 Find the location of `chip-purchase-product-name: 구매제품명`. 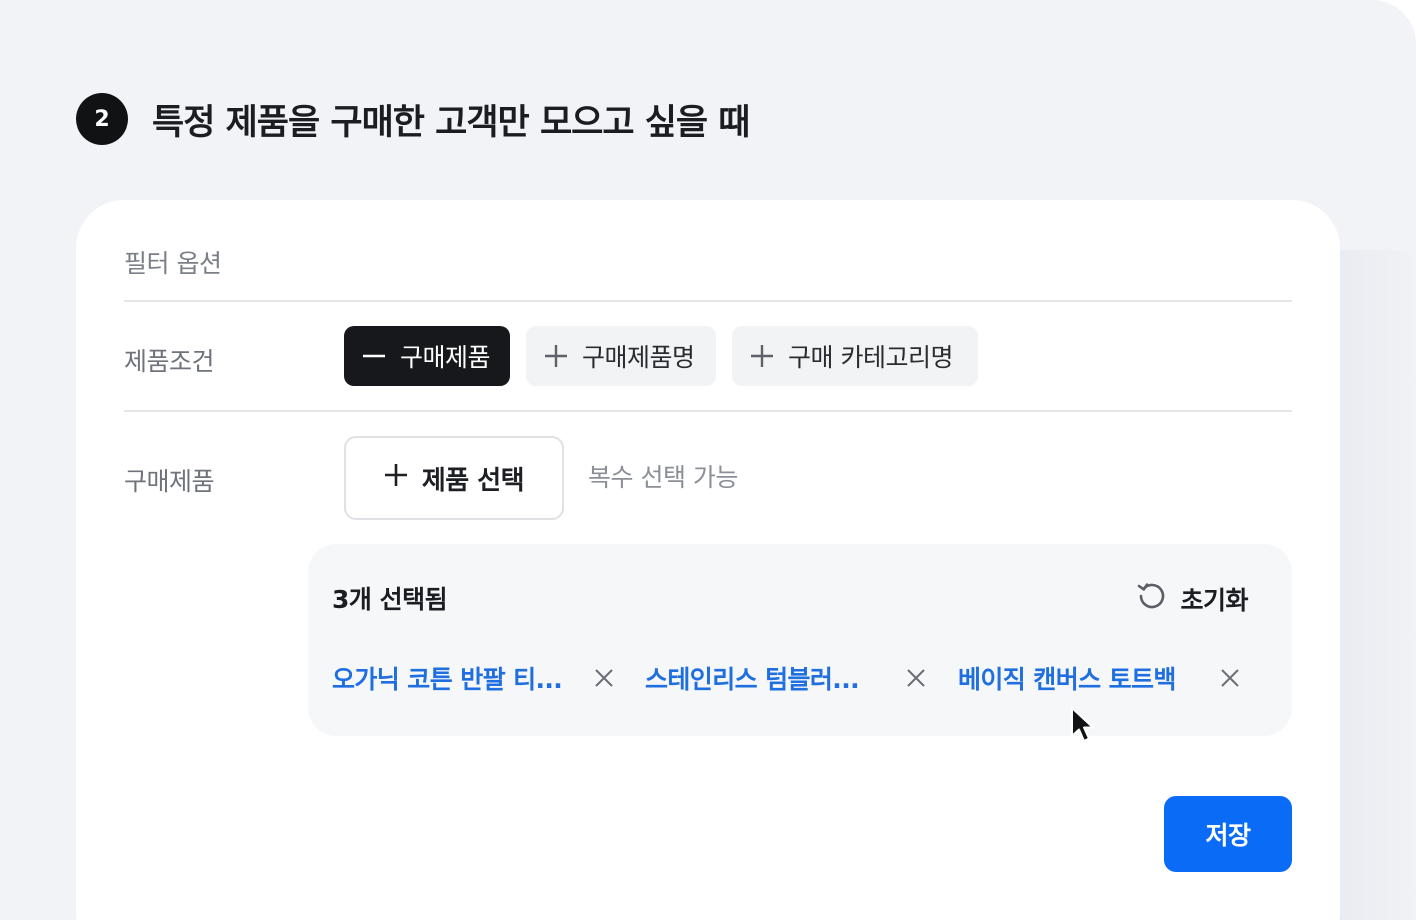

chip-purchase-product-name: 구매제품명 is located at coordinates (621, 356).